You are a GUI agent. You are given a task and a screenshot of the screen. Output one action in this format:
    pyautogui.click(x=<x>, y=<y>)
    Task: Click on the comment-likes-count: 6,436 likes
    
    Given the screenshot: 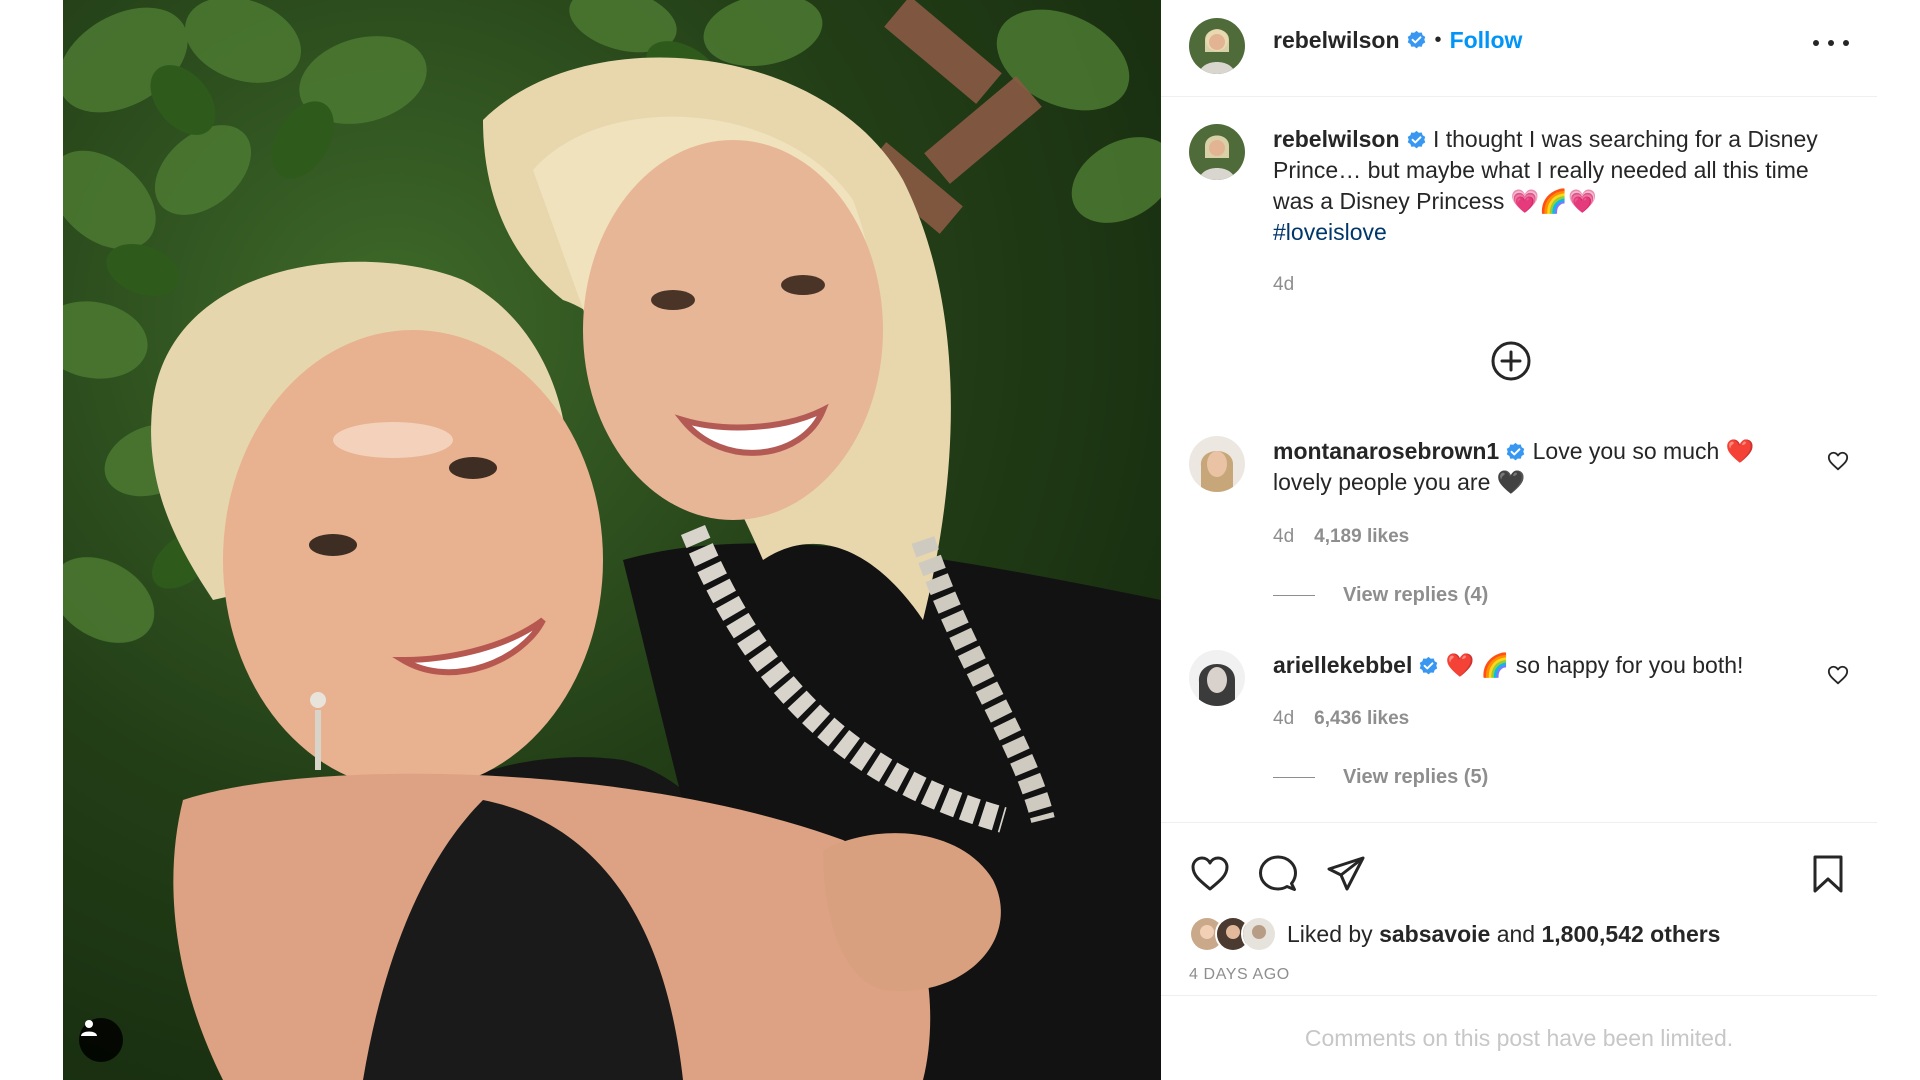 What is the action you would take?
    pyautogui.click(x=1361, y=719)
    